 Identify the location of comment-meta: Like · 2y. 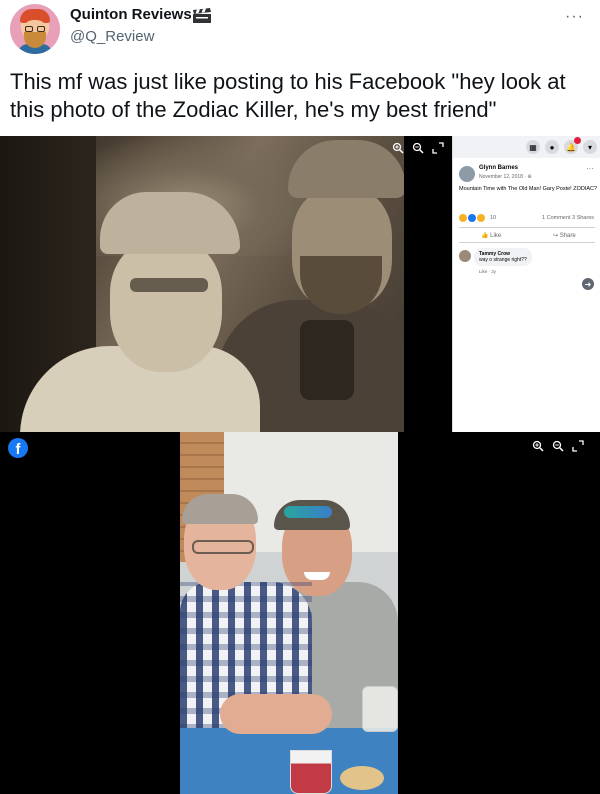
(487, 271).